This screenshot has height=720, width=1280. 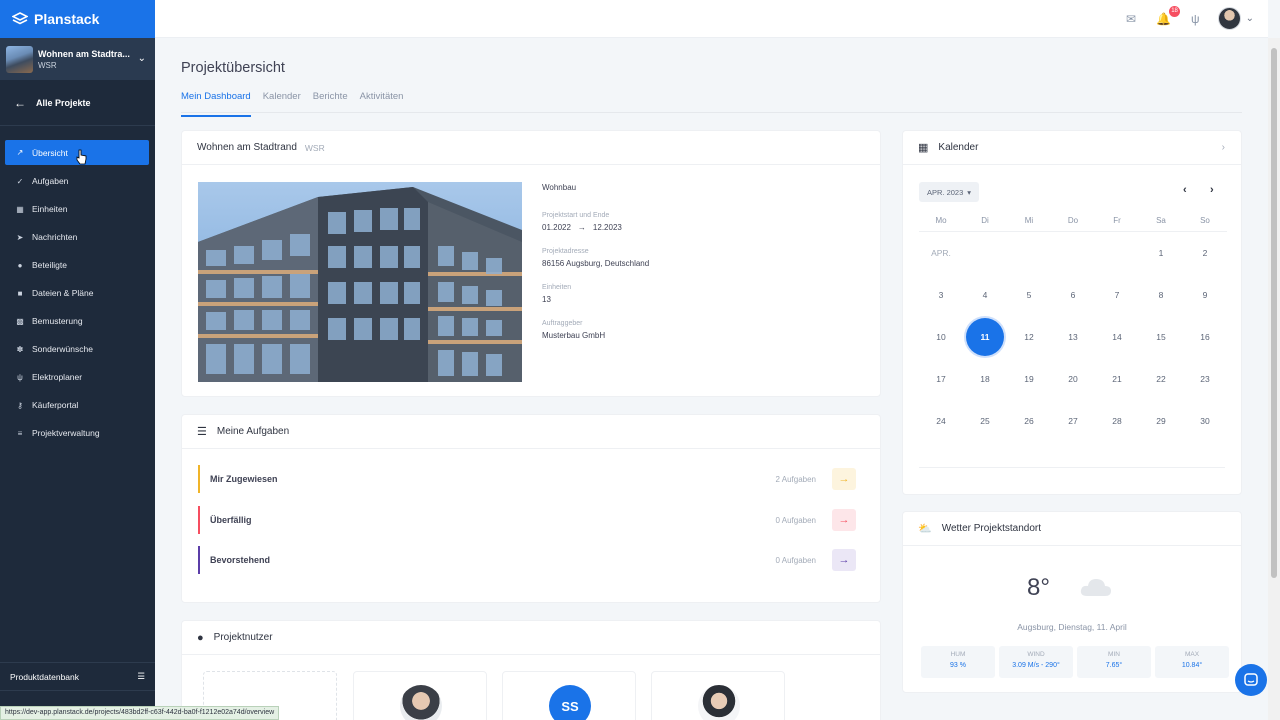 What do you see at coordinates (1251, 680) in the screenshot?
I see `chat-button` at bounding box center [1251, 680].